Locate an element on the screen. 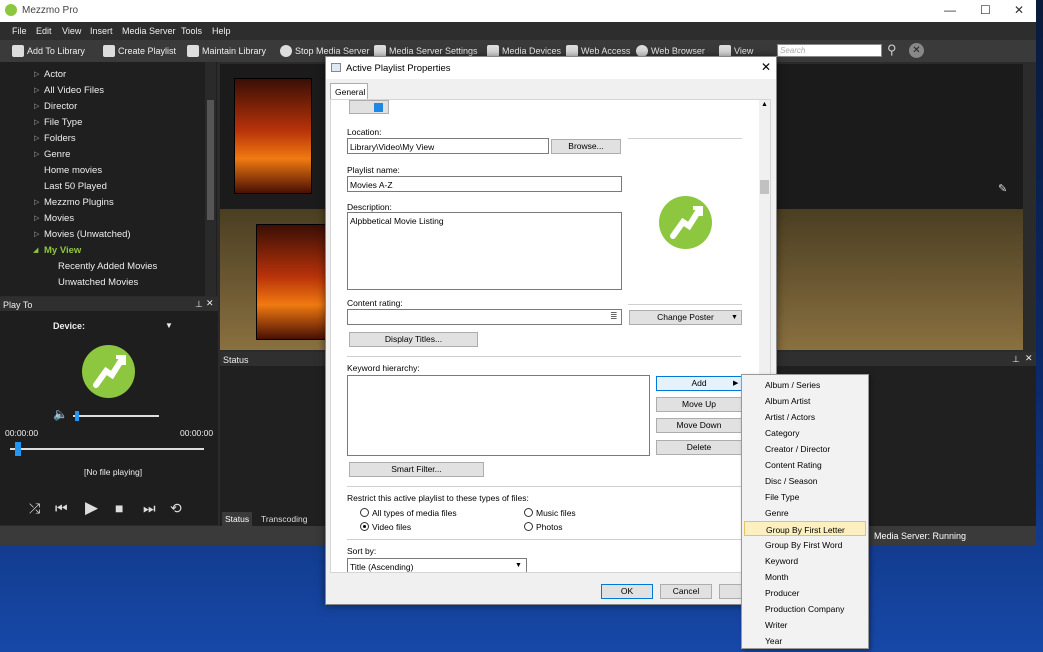  cancel-button: Cancel is located at coordinates (686, 591).